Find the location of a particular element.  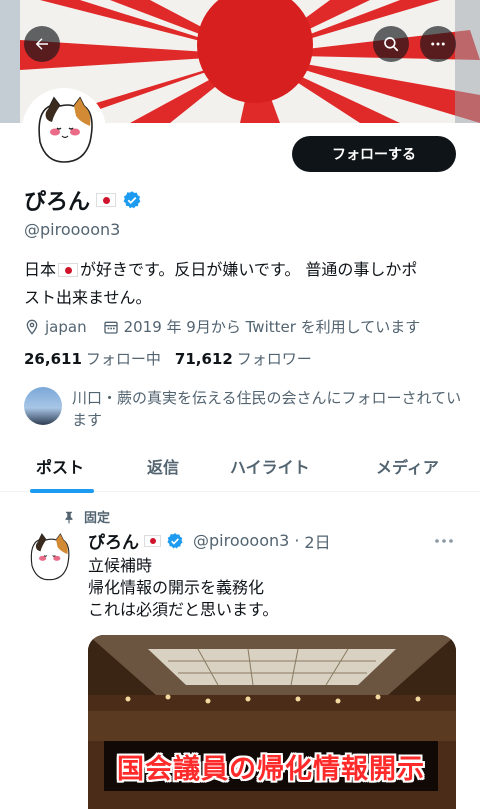

calendar-icon is located at coordinates (110, 327).